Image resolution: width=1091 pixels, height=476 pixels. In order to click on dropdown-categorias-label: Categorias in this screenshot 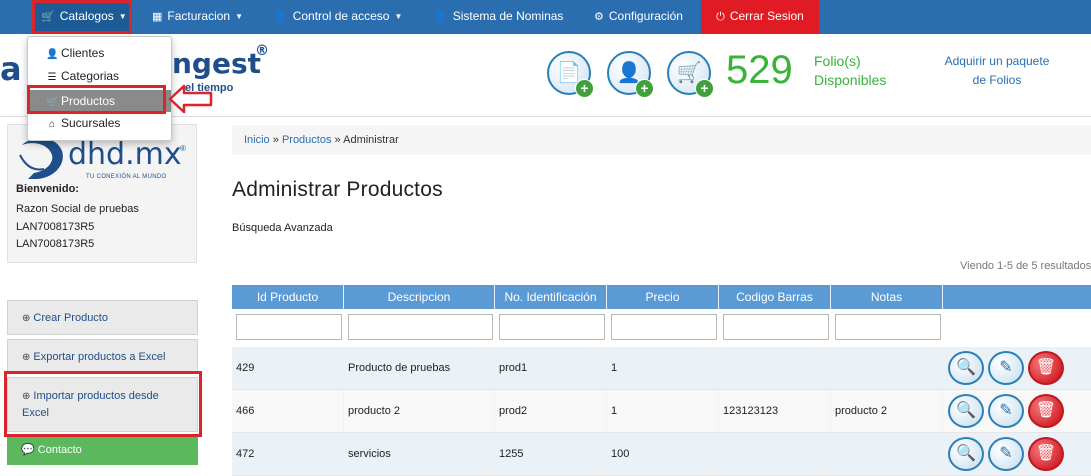, I will do `click(90, 76)`.